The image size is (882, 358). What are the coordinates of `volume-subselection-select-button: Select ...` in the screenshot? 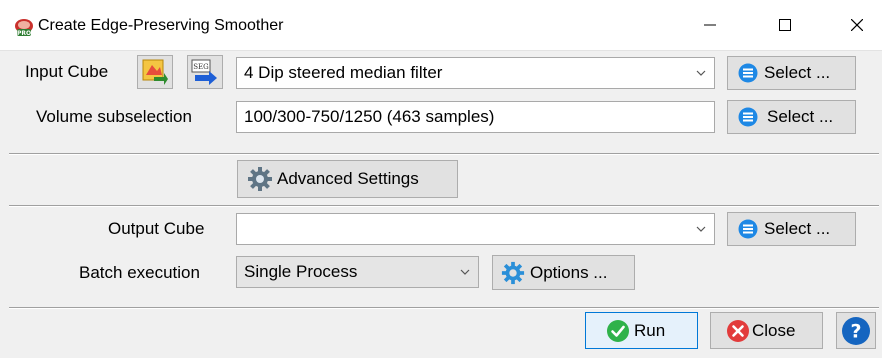 It's located at (791, 117).